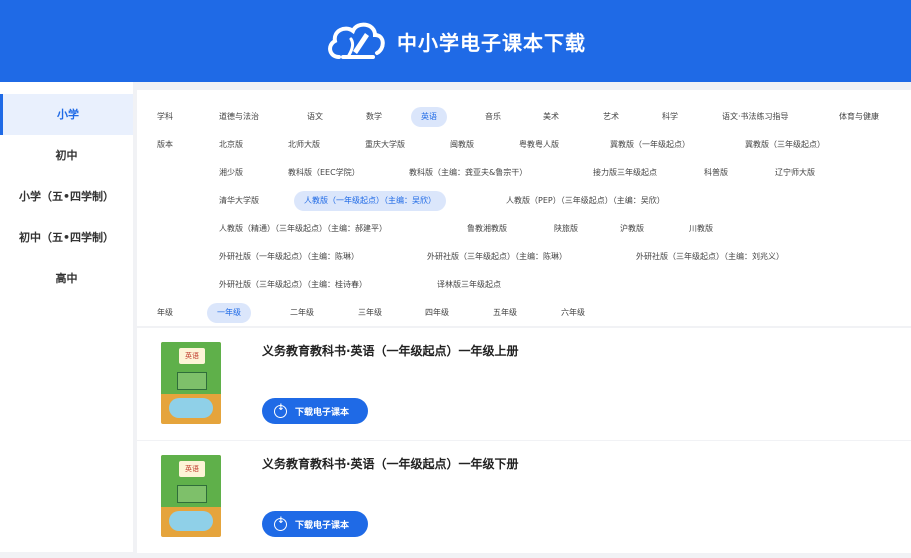 This screenshot has width=911, height=558. What do you see at coordinates (462, 145) in the screenshot?
I see `edition-chip: 闽教版` at bounding box center [462, 145].